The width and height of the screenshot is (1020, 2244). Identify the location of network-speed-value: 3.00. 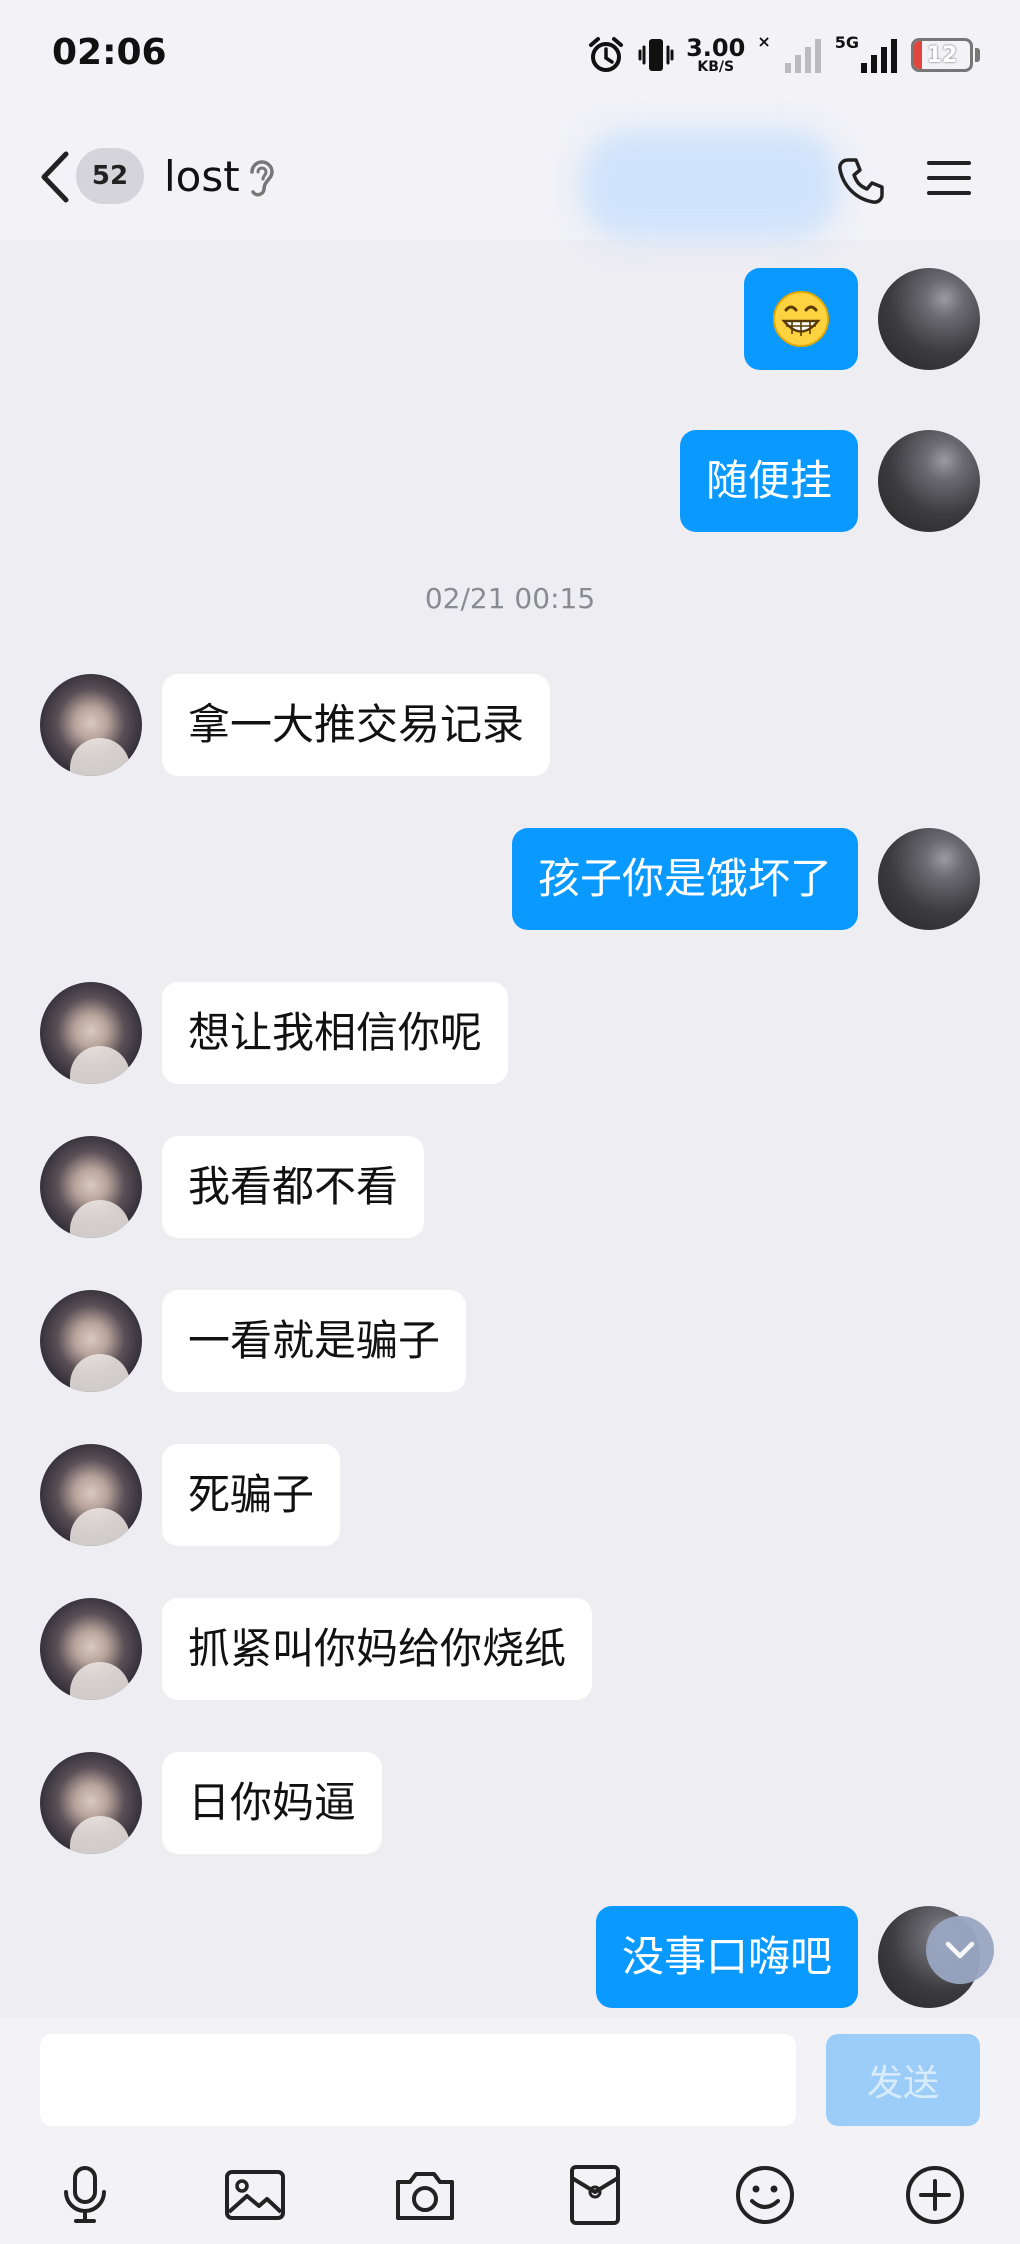
(716, 48).